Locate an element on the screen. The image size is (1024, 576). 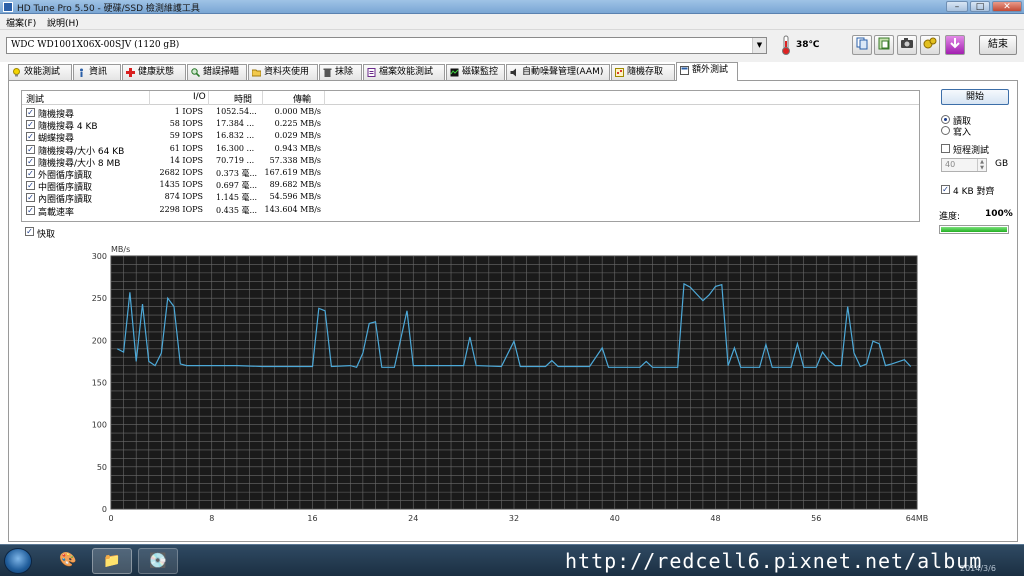
row-test-name: 內圈循序讀取 is located at coordinates (65, 200).